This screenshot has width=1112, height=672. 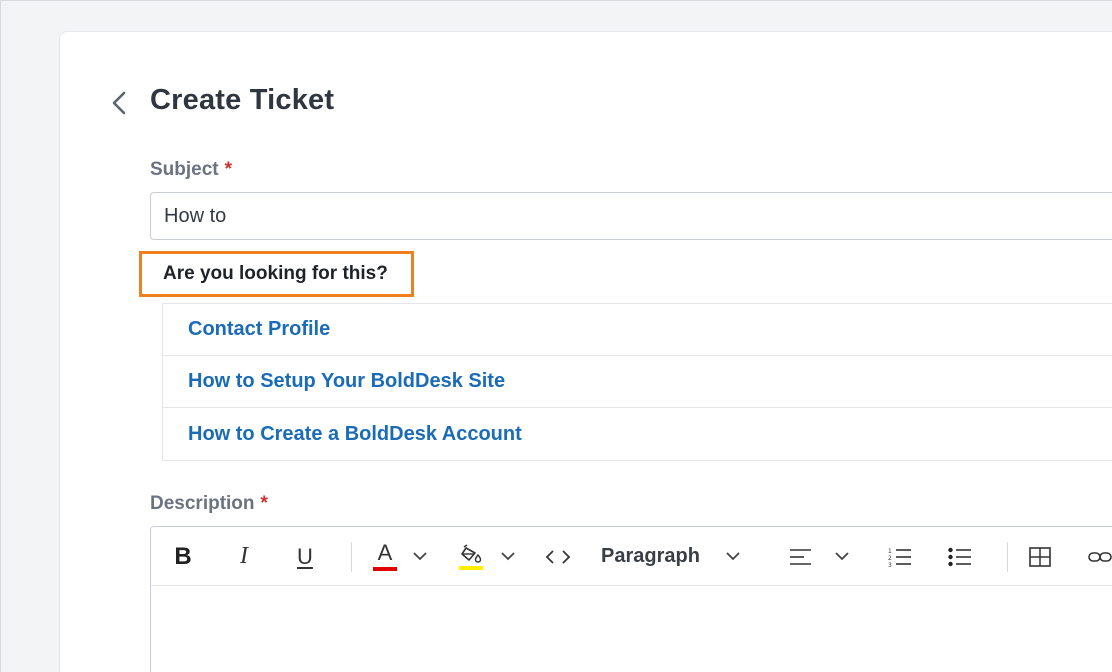 I want to click on background-color-button, so click(x=471, y=556).